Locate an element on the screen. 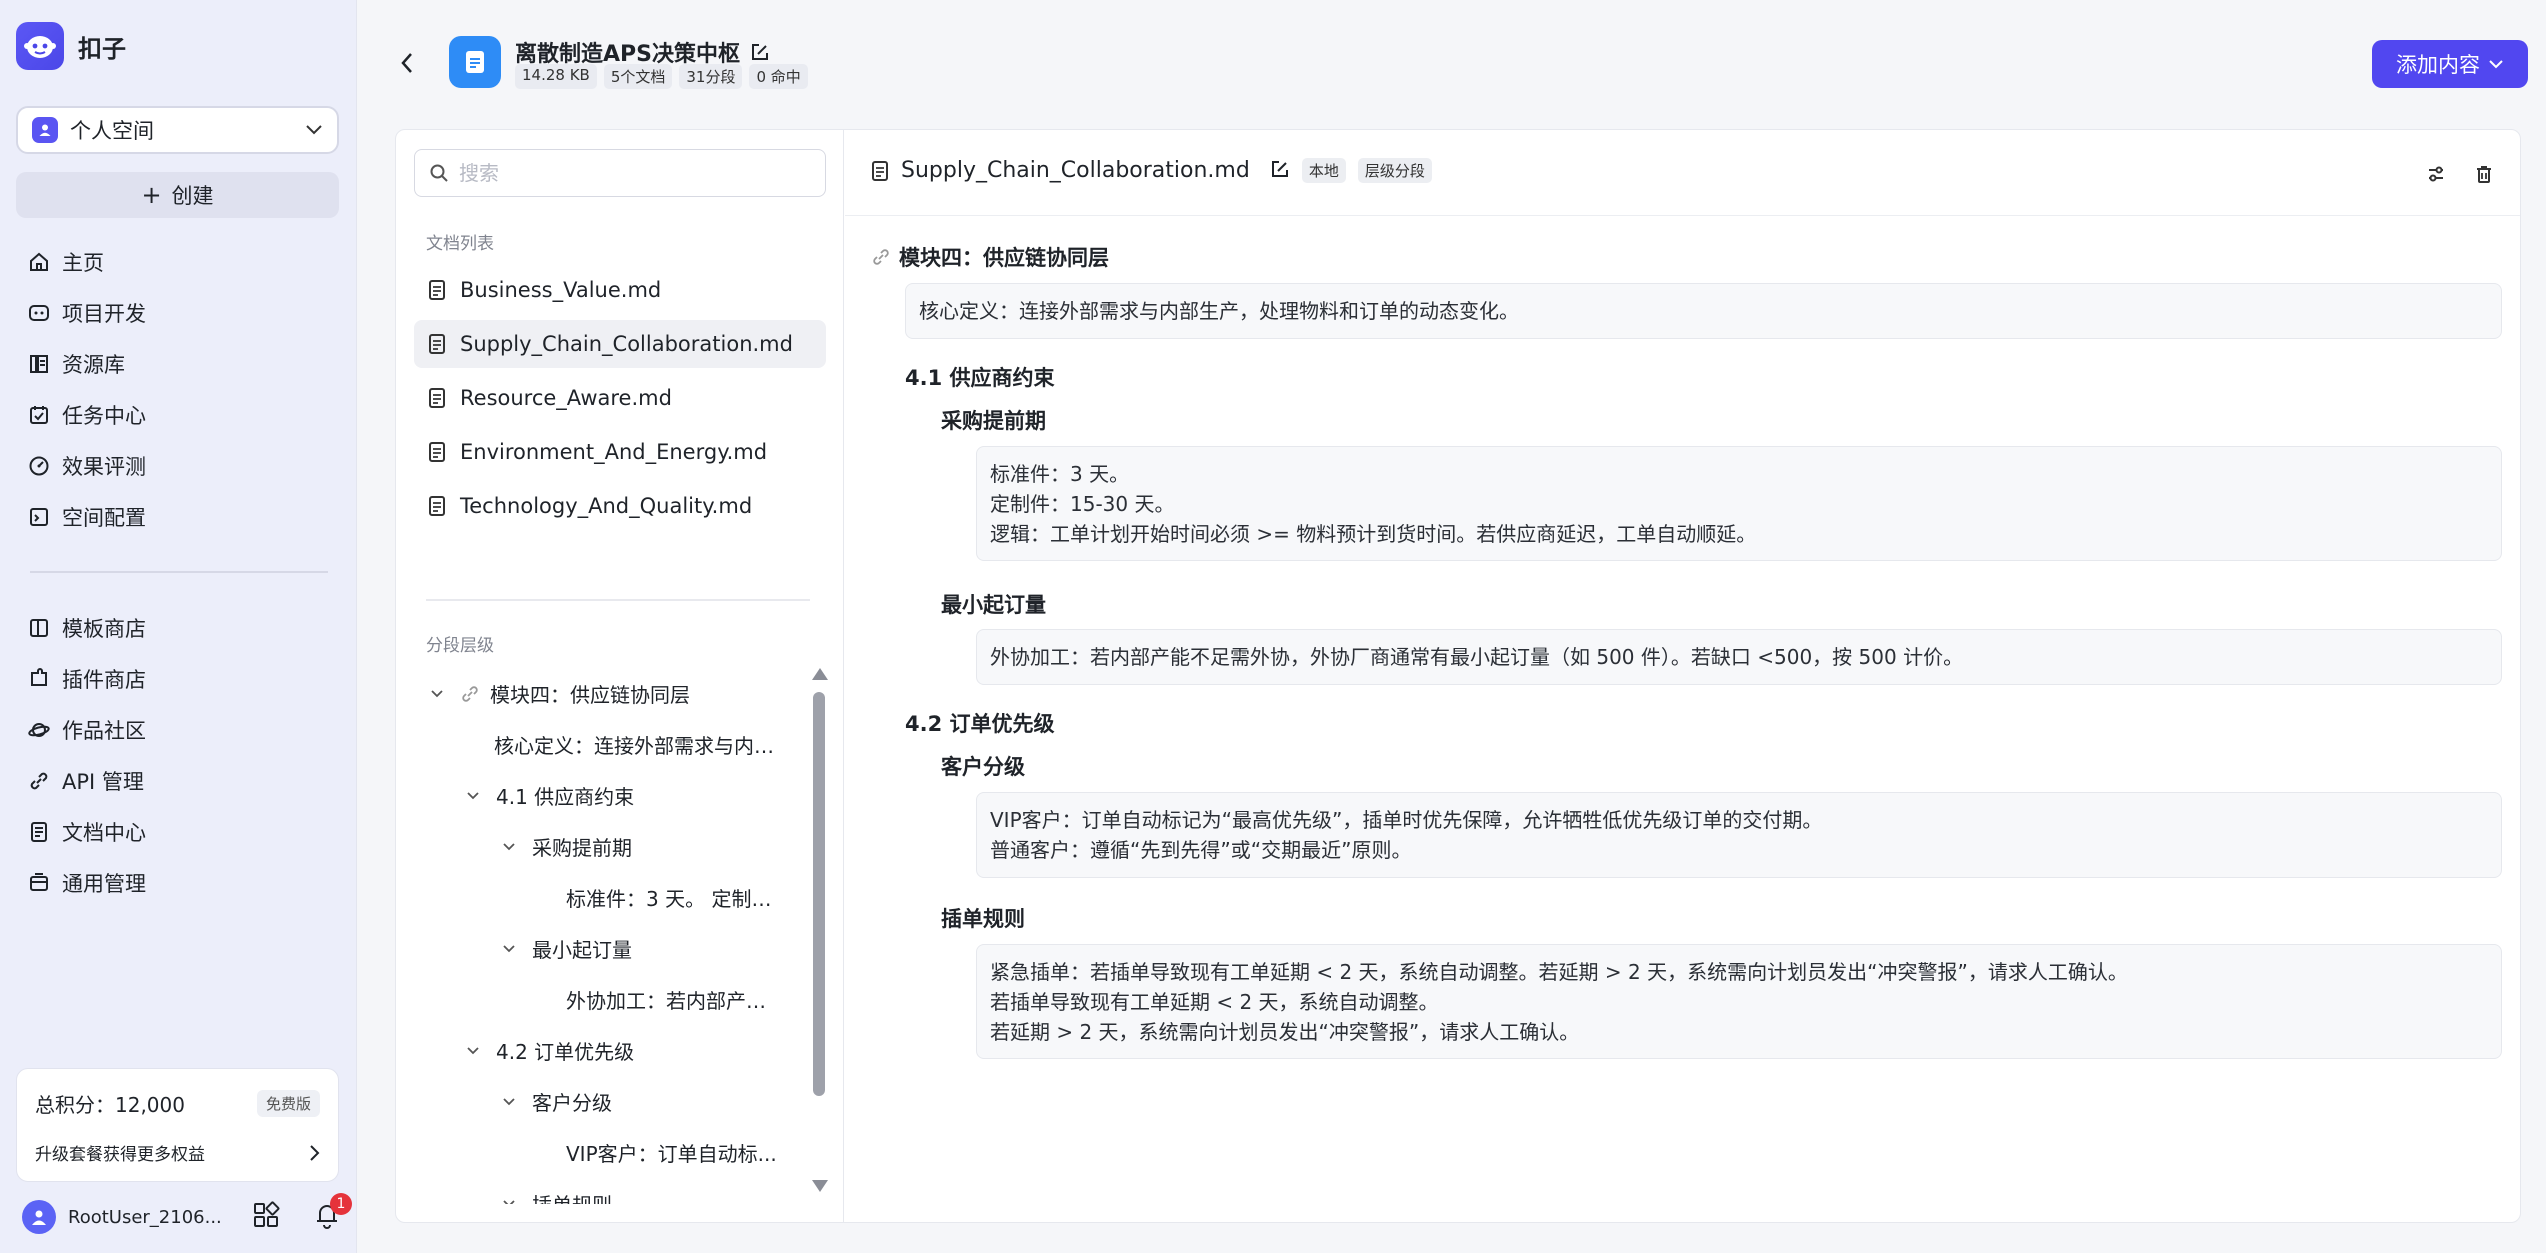 The height and width of the screenshot is (1253, 2546). delete-icon is located at coordinates (2484, 176).